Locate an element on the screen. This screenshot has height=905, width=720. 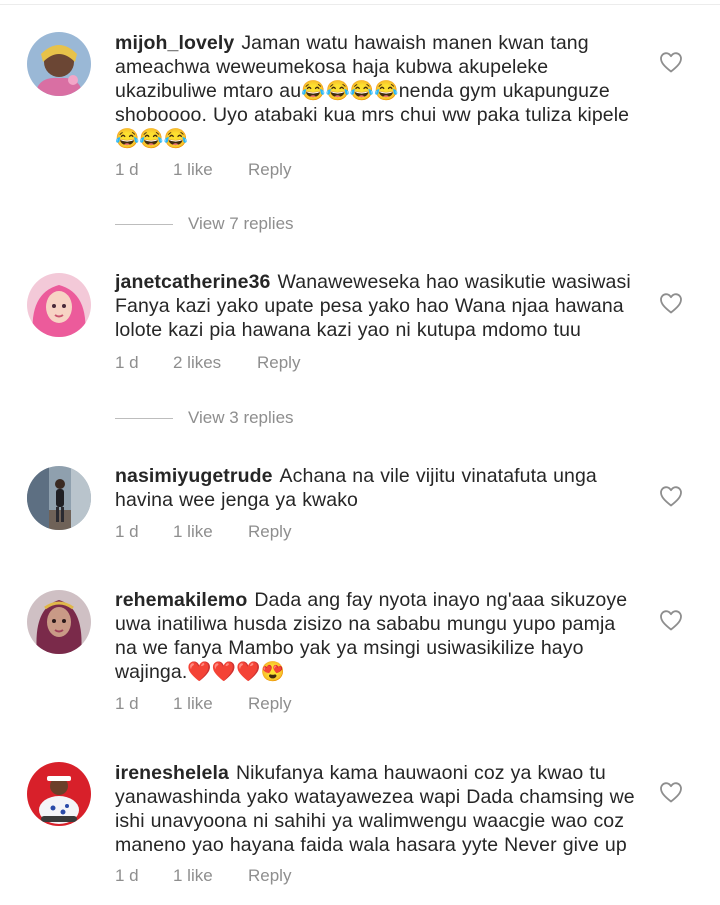
username: janetcatherine36 is located at coordinates (193, 282).